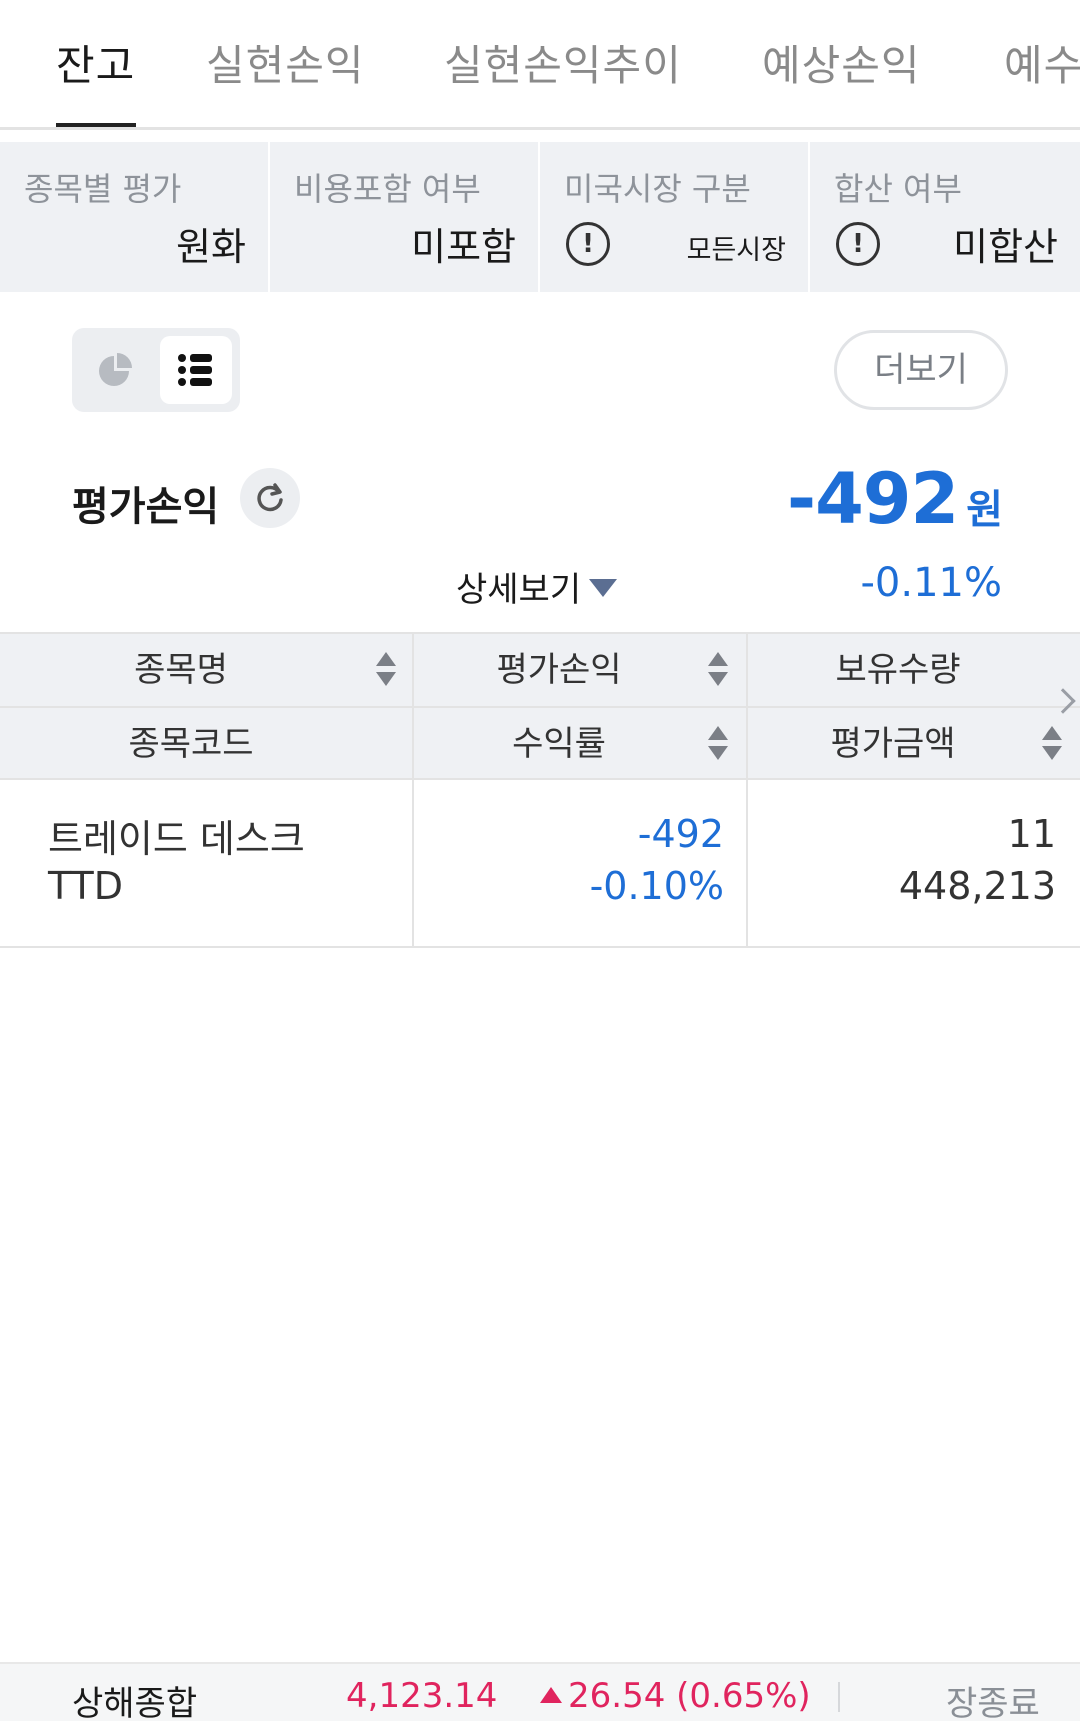  I want to click on refresh-icon, so click(270, 497).